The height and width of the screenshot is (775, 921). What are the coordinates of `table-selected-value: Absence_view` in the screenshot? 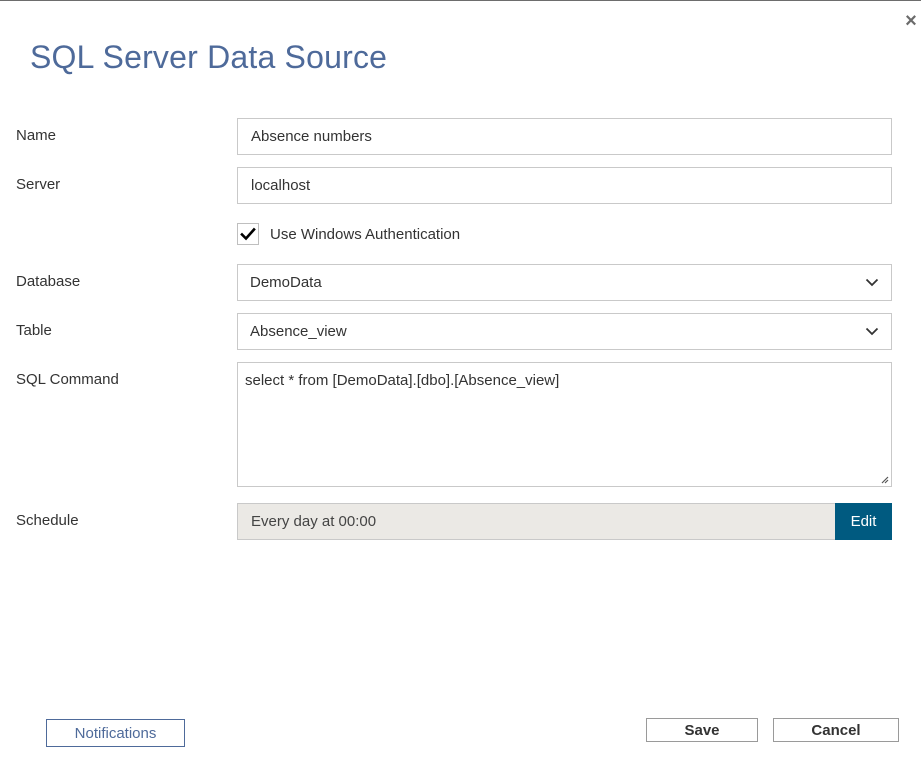 It's located at (298, 331).